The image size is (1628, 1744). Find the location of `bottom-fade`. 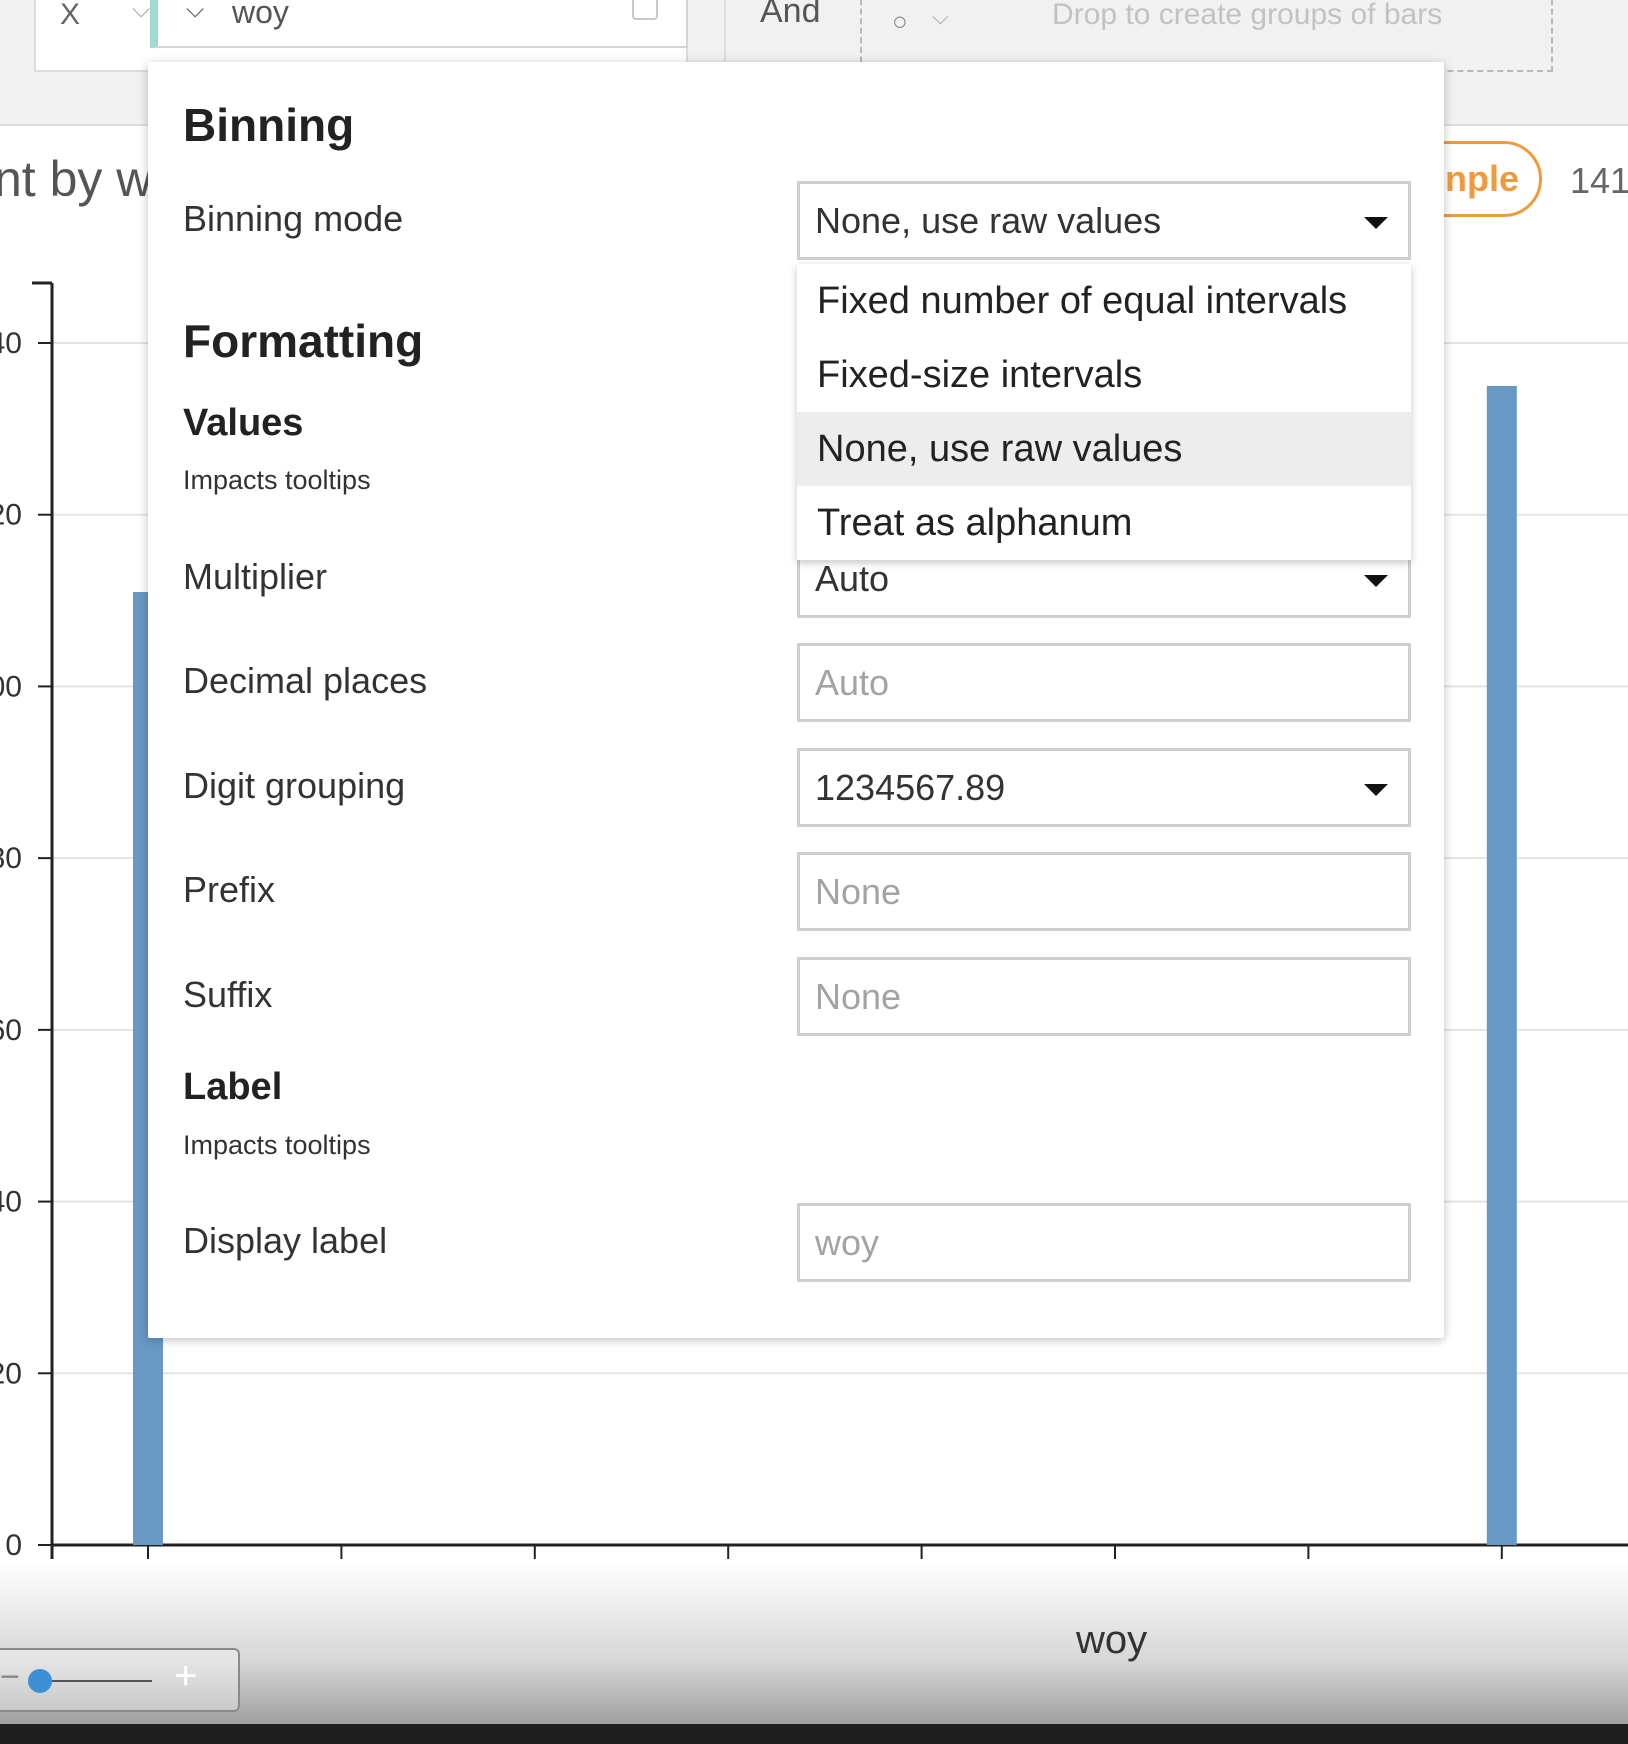

bottom-fade is located at coordinates (814, 1653).